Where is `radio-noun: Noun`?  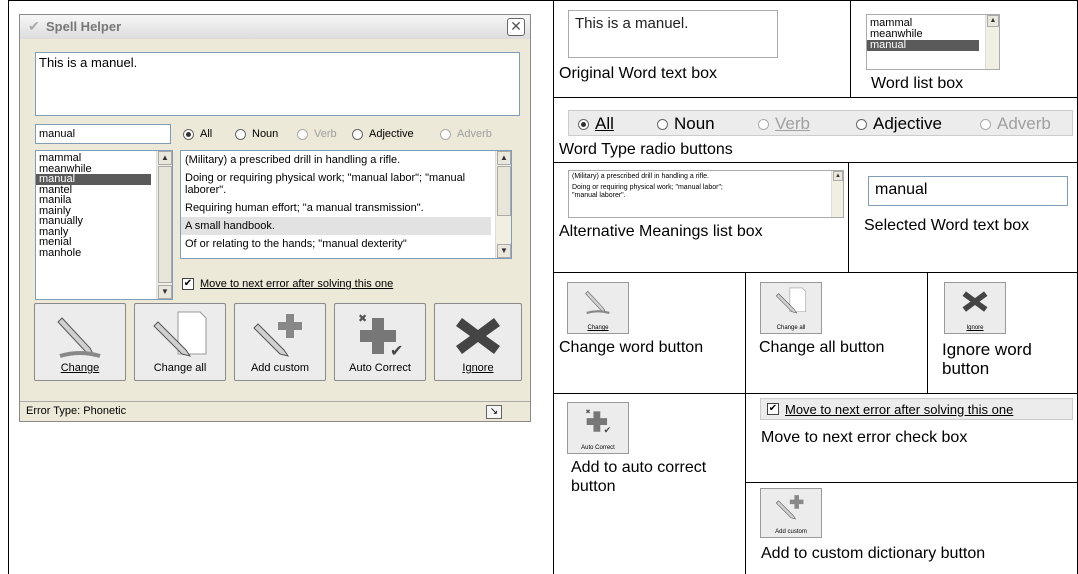 radio-noun: Noun is located at coordinates (256, 134).